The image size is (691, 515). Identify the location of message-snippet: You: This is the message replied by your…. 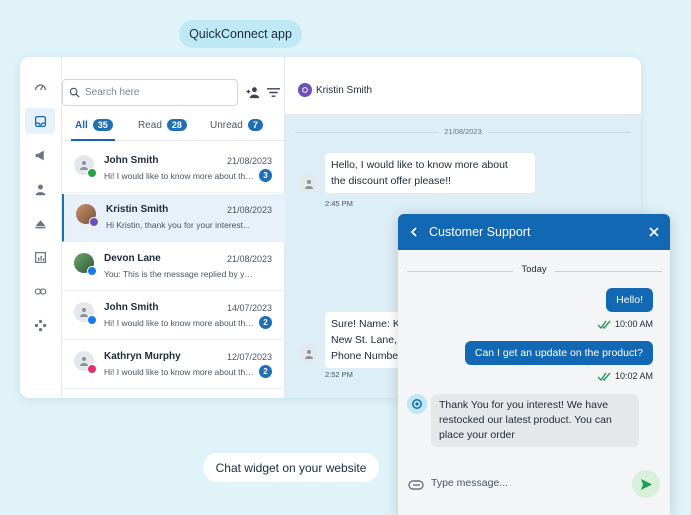
(179, 274).